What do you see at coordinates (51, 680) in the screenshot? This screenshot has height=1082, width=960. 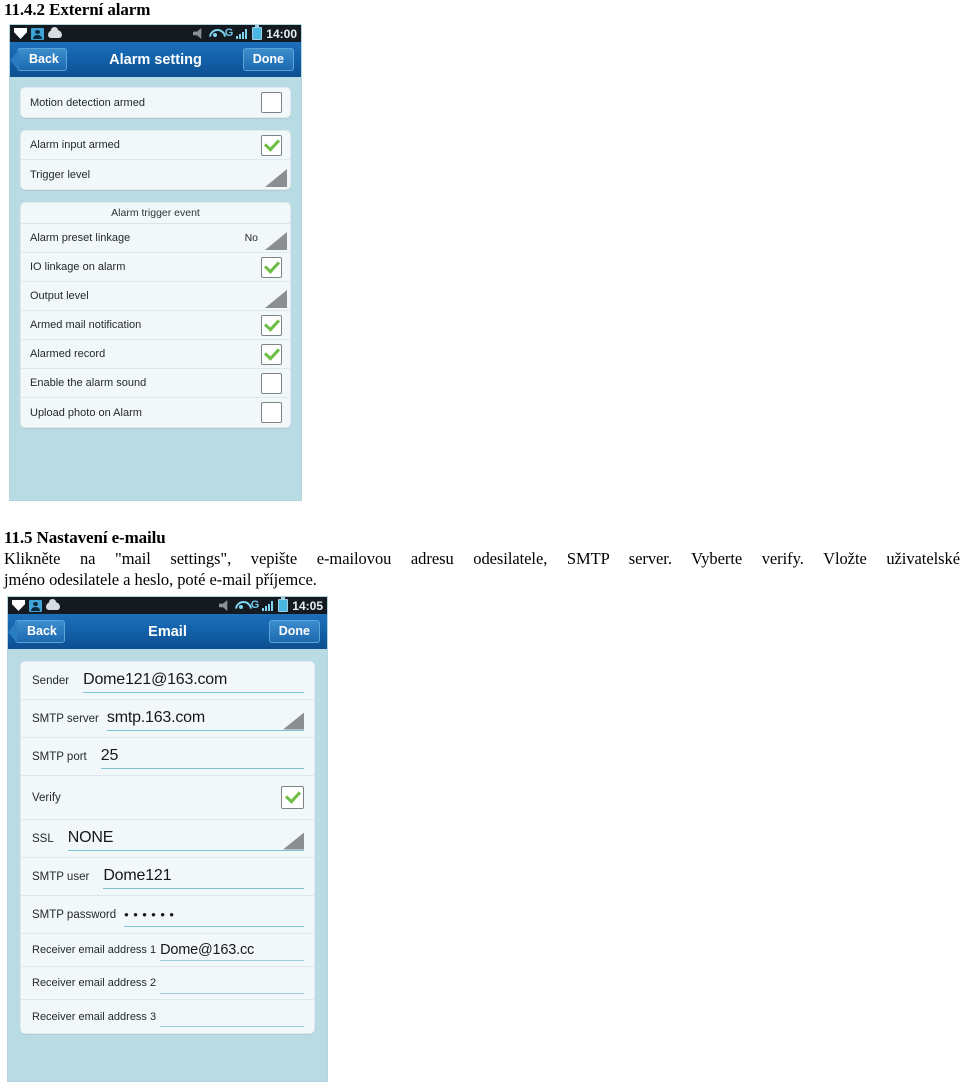 I see `field-label: Sender` at bounding box center [51, 680].